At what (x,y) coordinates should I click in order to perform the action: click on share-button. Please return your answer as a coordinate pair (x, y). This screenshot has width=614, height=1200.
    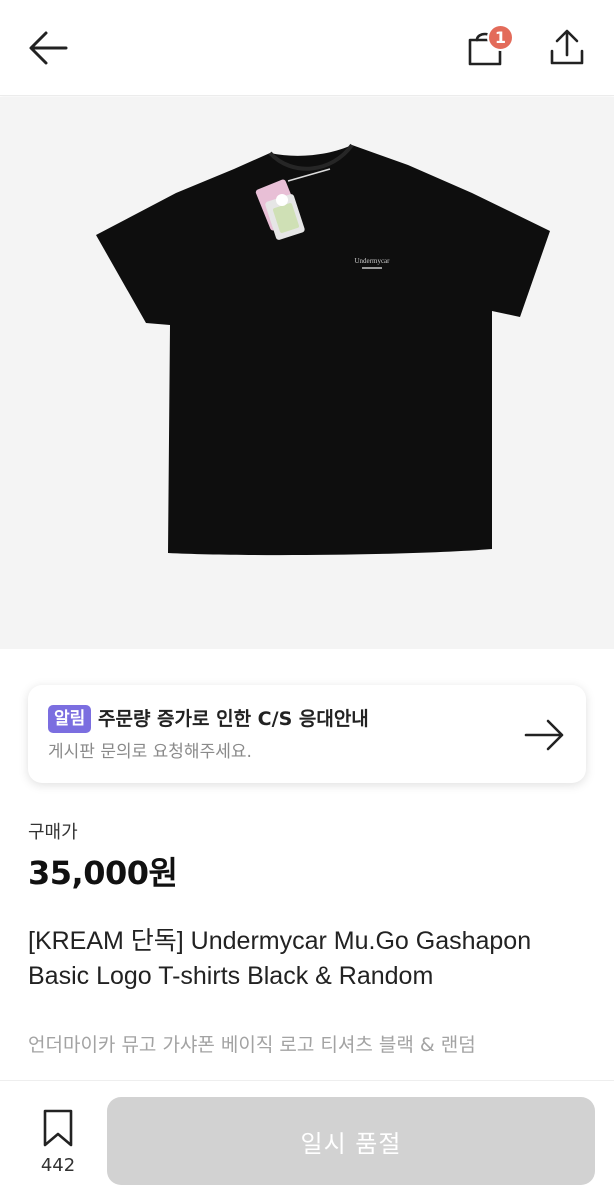
    Looking at the image, I should click on (567, 48).